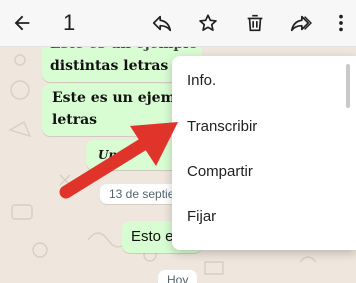  What do you see at coordinates (341, 23) in the screenshot?
I see `more-vert-icon` at bounding box center [341, 23].